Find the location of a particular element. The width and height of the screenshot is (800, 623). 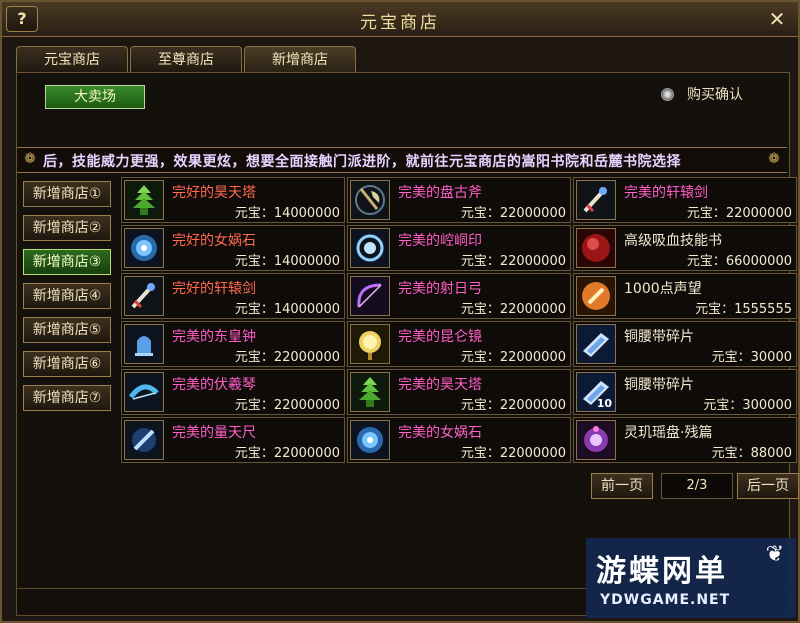

side-tab-6: 新增商店⑥ is located at coordinates (67, 364).